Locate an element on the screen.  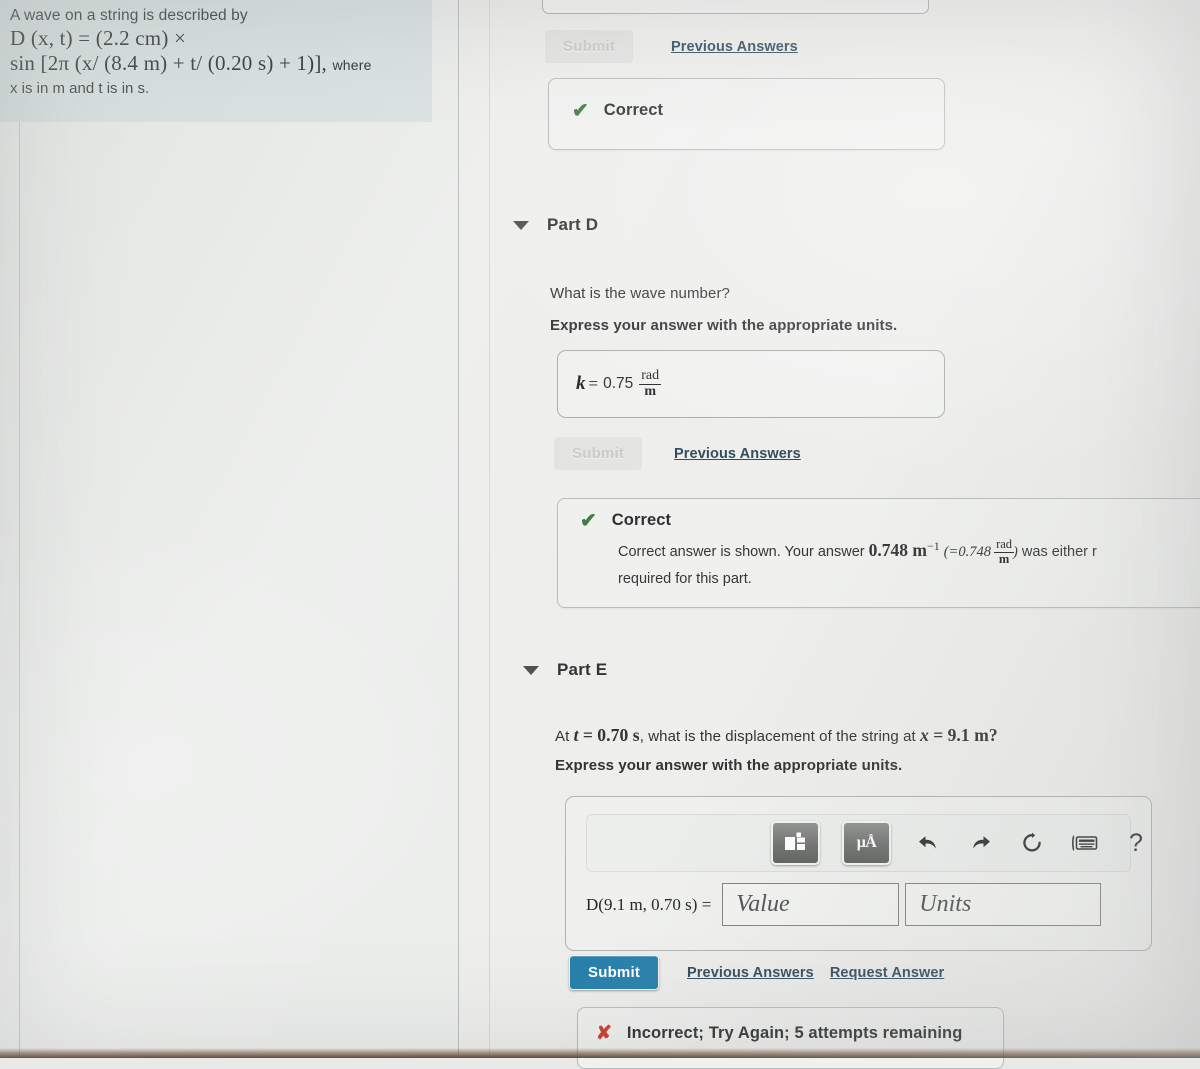
keyboard-icon is located at coordinates (1084, 843).